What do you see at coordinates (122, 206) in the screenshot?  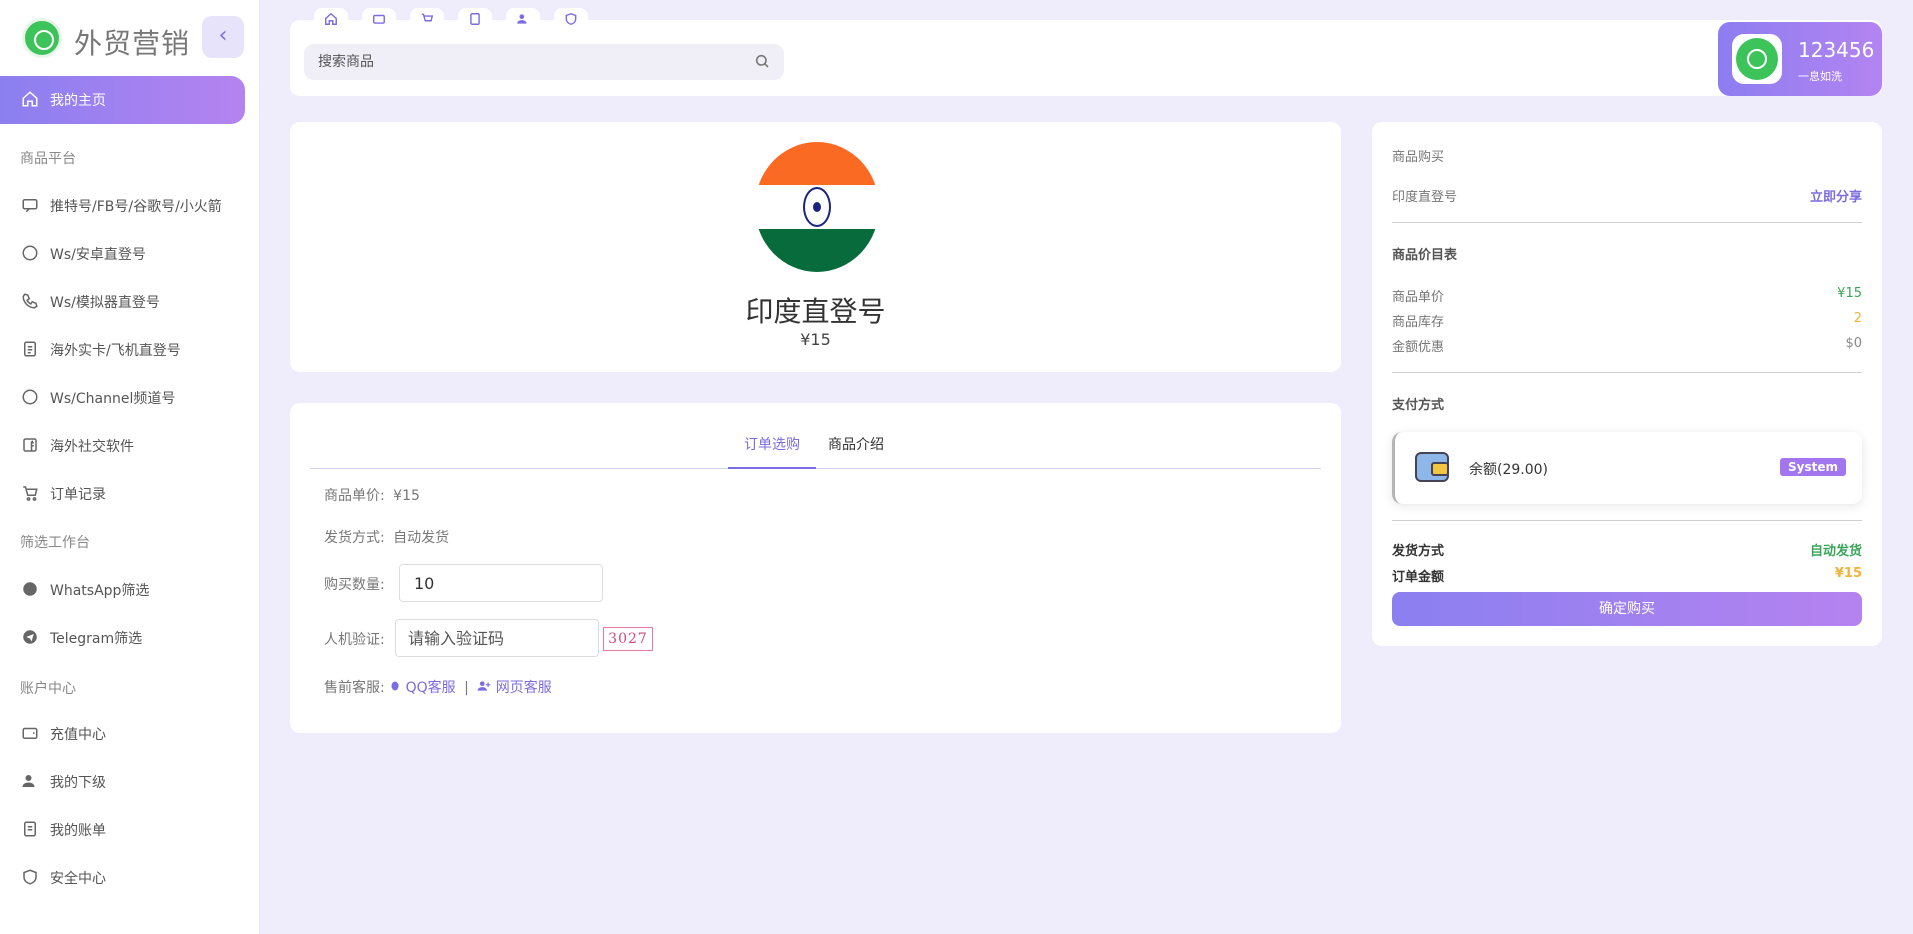 I see `sidebar-item-twitter-fb-google: 推特号/FB号/谷歌号/小火箭` at bounding box center [122, 206].